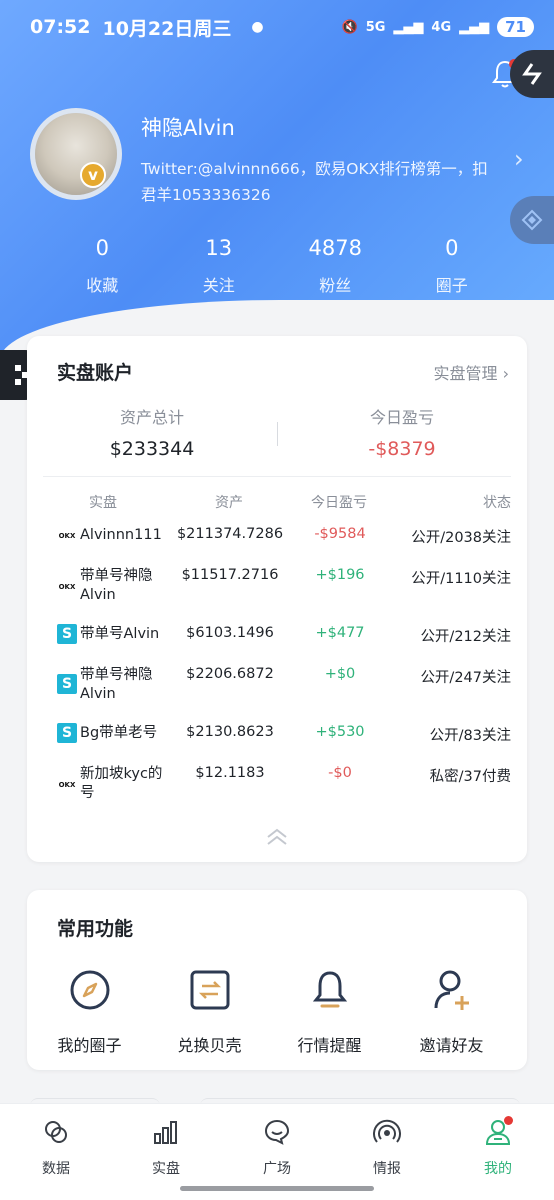 Image resolution: width=554 pixels, height=1200 pixels. What do you see at coordinates (461, 579) in the screenshot?
I see `account-status: 公开/1110关注` at bounding box center [461, 579].